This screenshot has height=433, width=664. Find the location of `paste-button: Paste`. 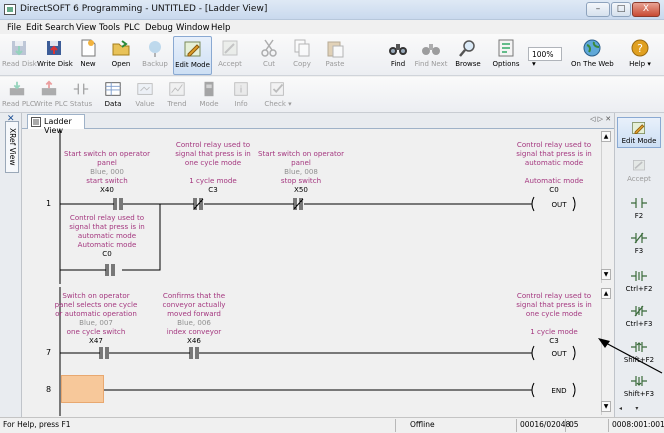

paste-button: Paste is located at coordinates (335, 55).